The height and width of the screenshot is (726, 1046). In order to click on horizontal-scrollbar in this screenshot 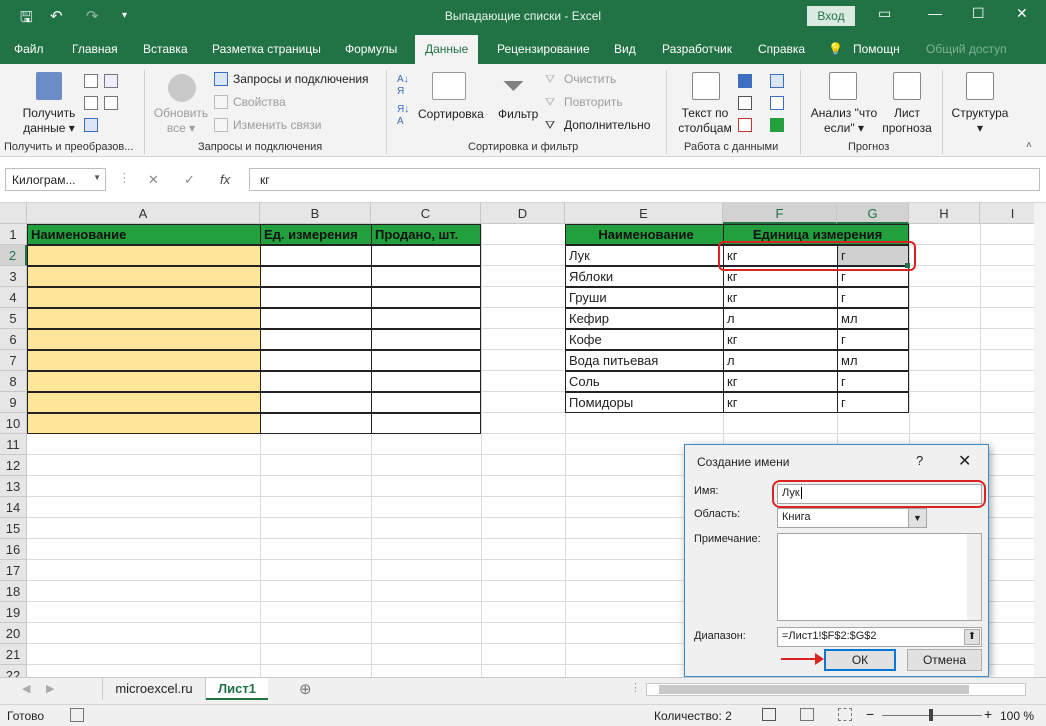, I will do `click(836, 689)`.